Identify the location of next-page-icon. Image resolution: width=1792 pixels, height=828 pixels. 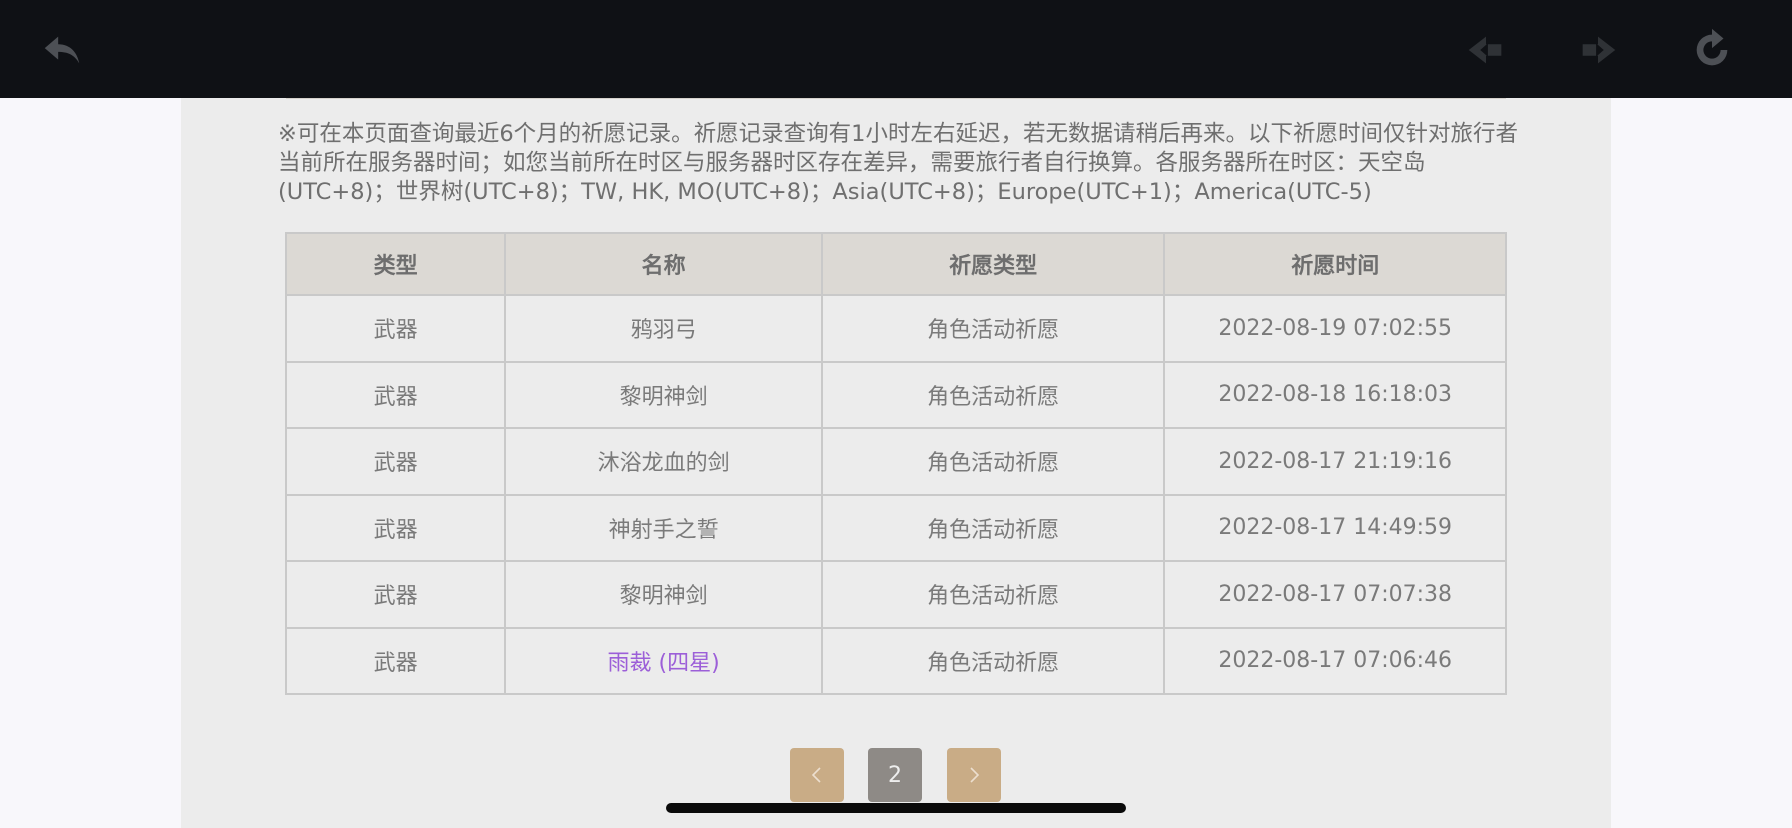
(1599, 50).